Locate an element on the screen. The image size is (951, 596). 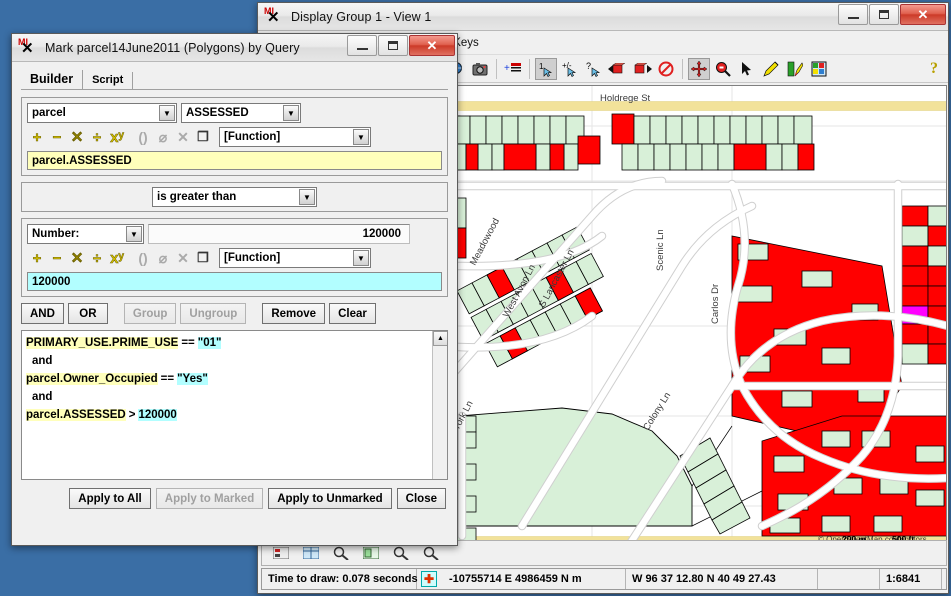
close-dialog-button: Close is located at coordinates (421, 498).